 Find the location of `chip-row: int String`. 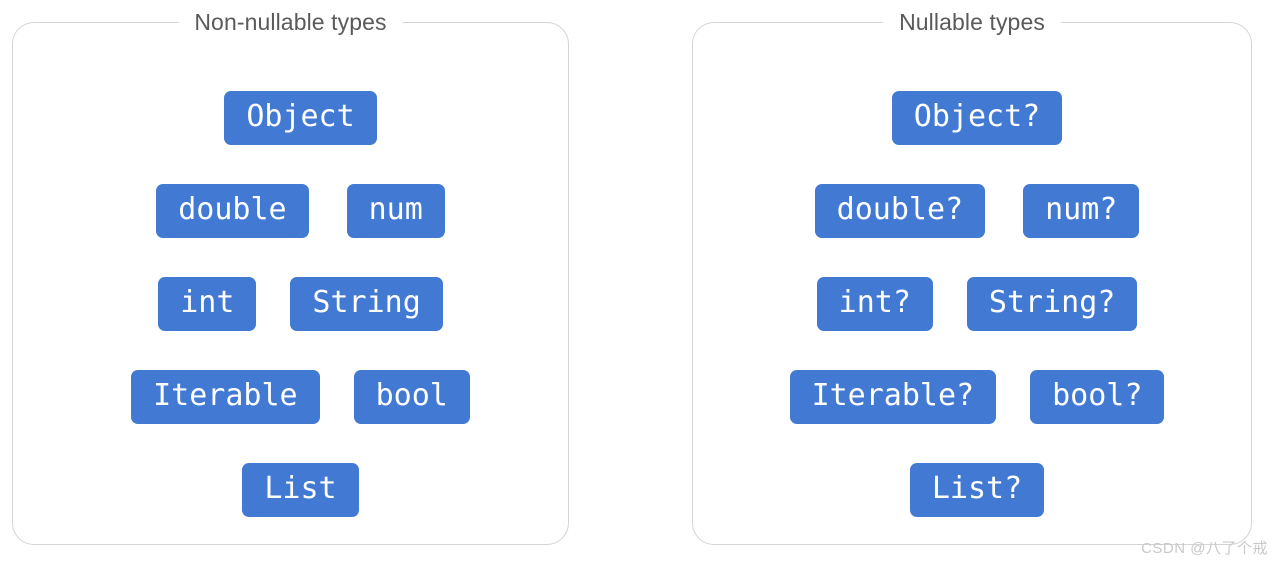

chip-row: int String is located at coordinates (290, 304).